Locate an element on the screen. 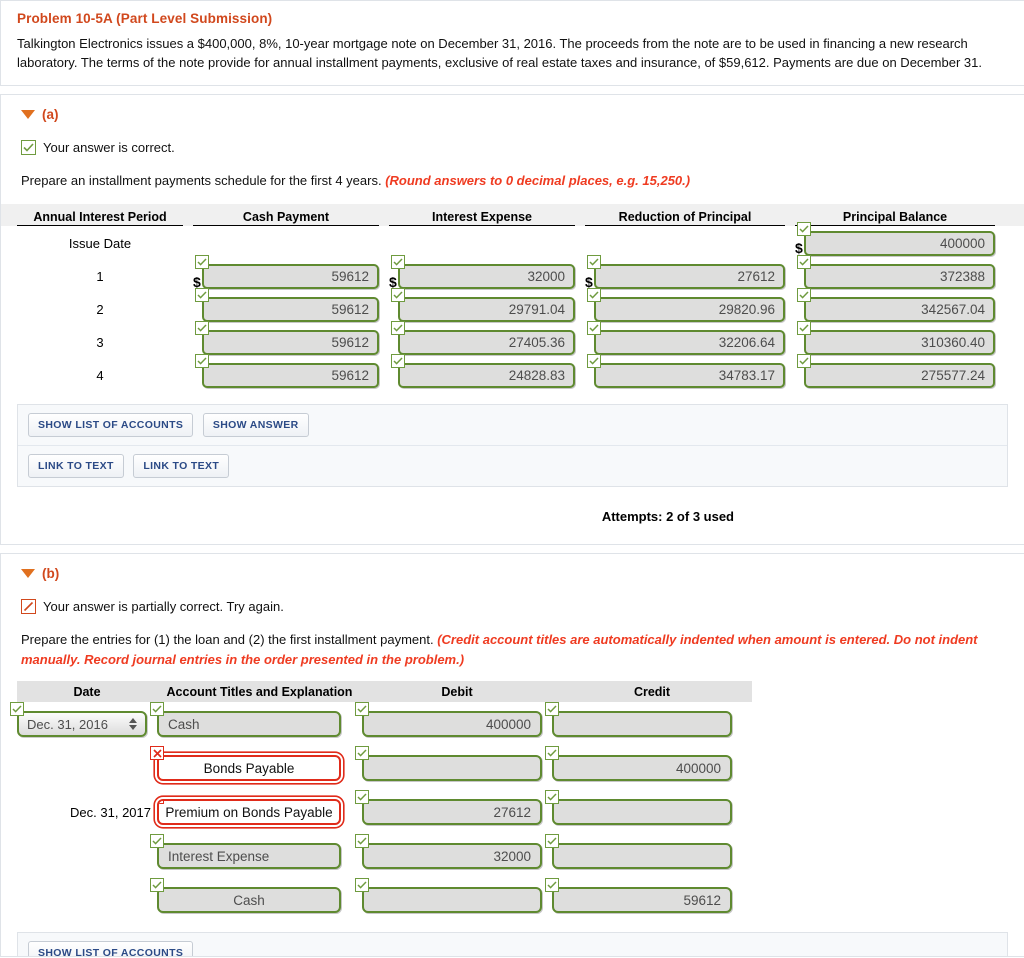  part-b-header: (b) is located at coordinates (512, 568).